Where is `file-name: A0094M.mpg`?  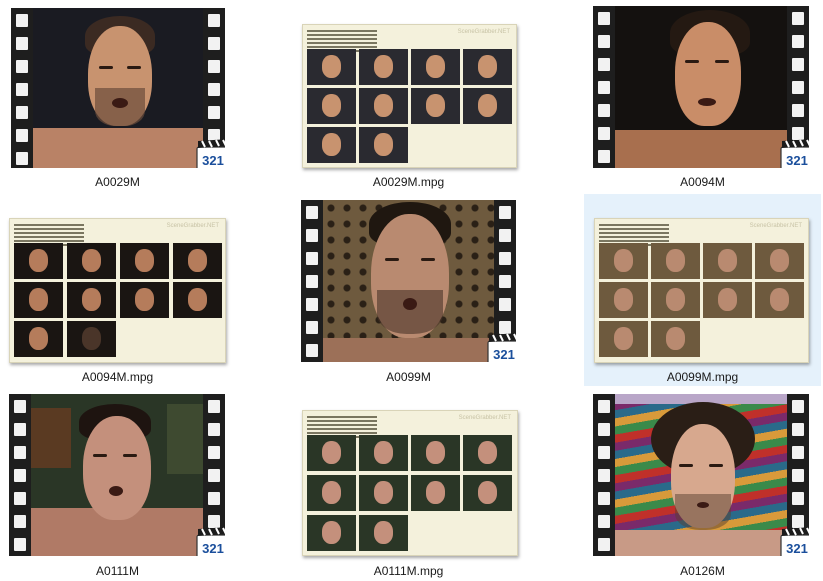 file-name: A0094M.mpg is located at coordinates (117, 377).